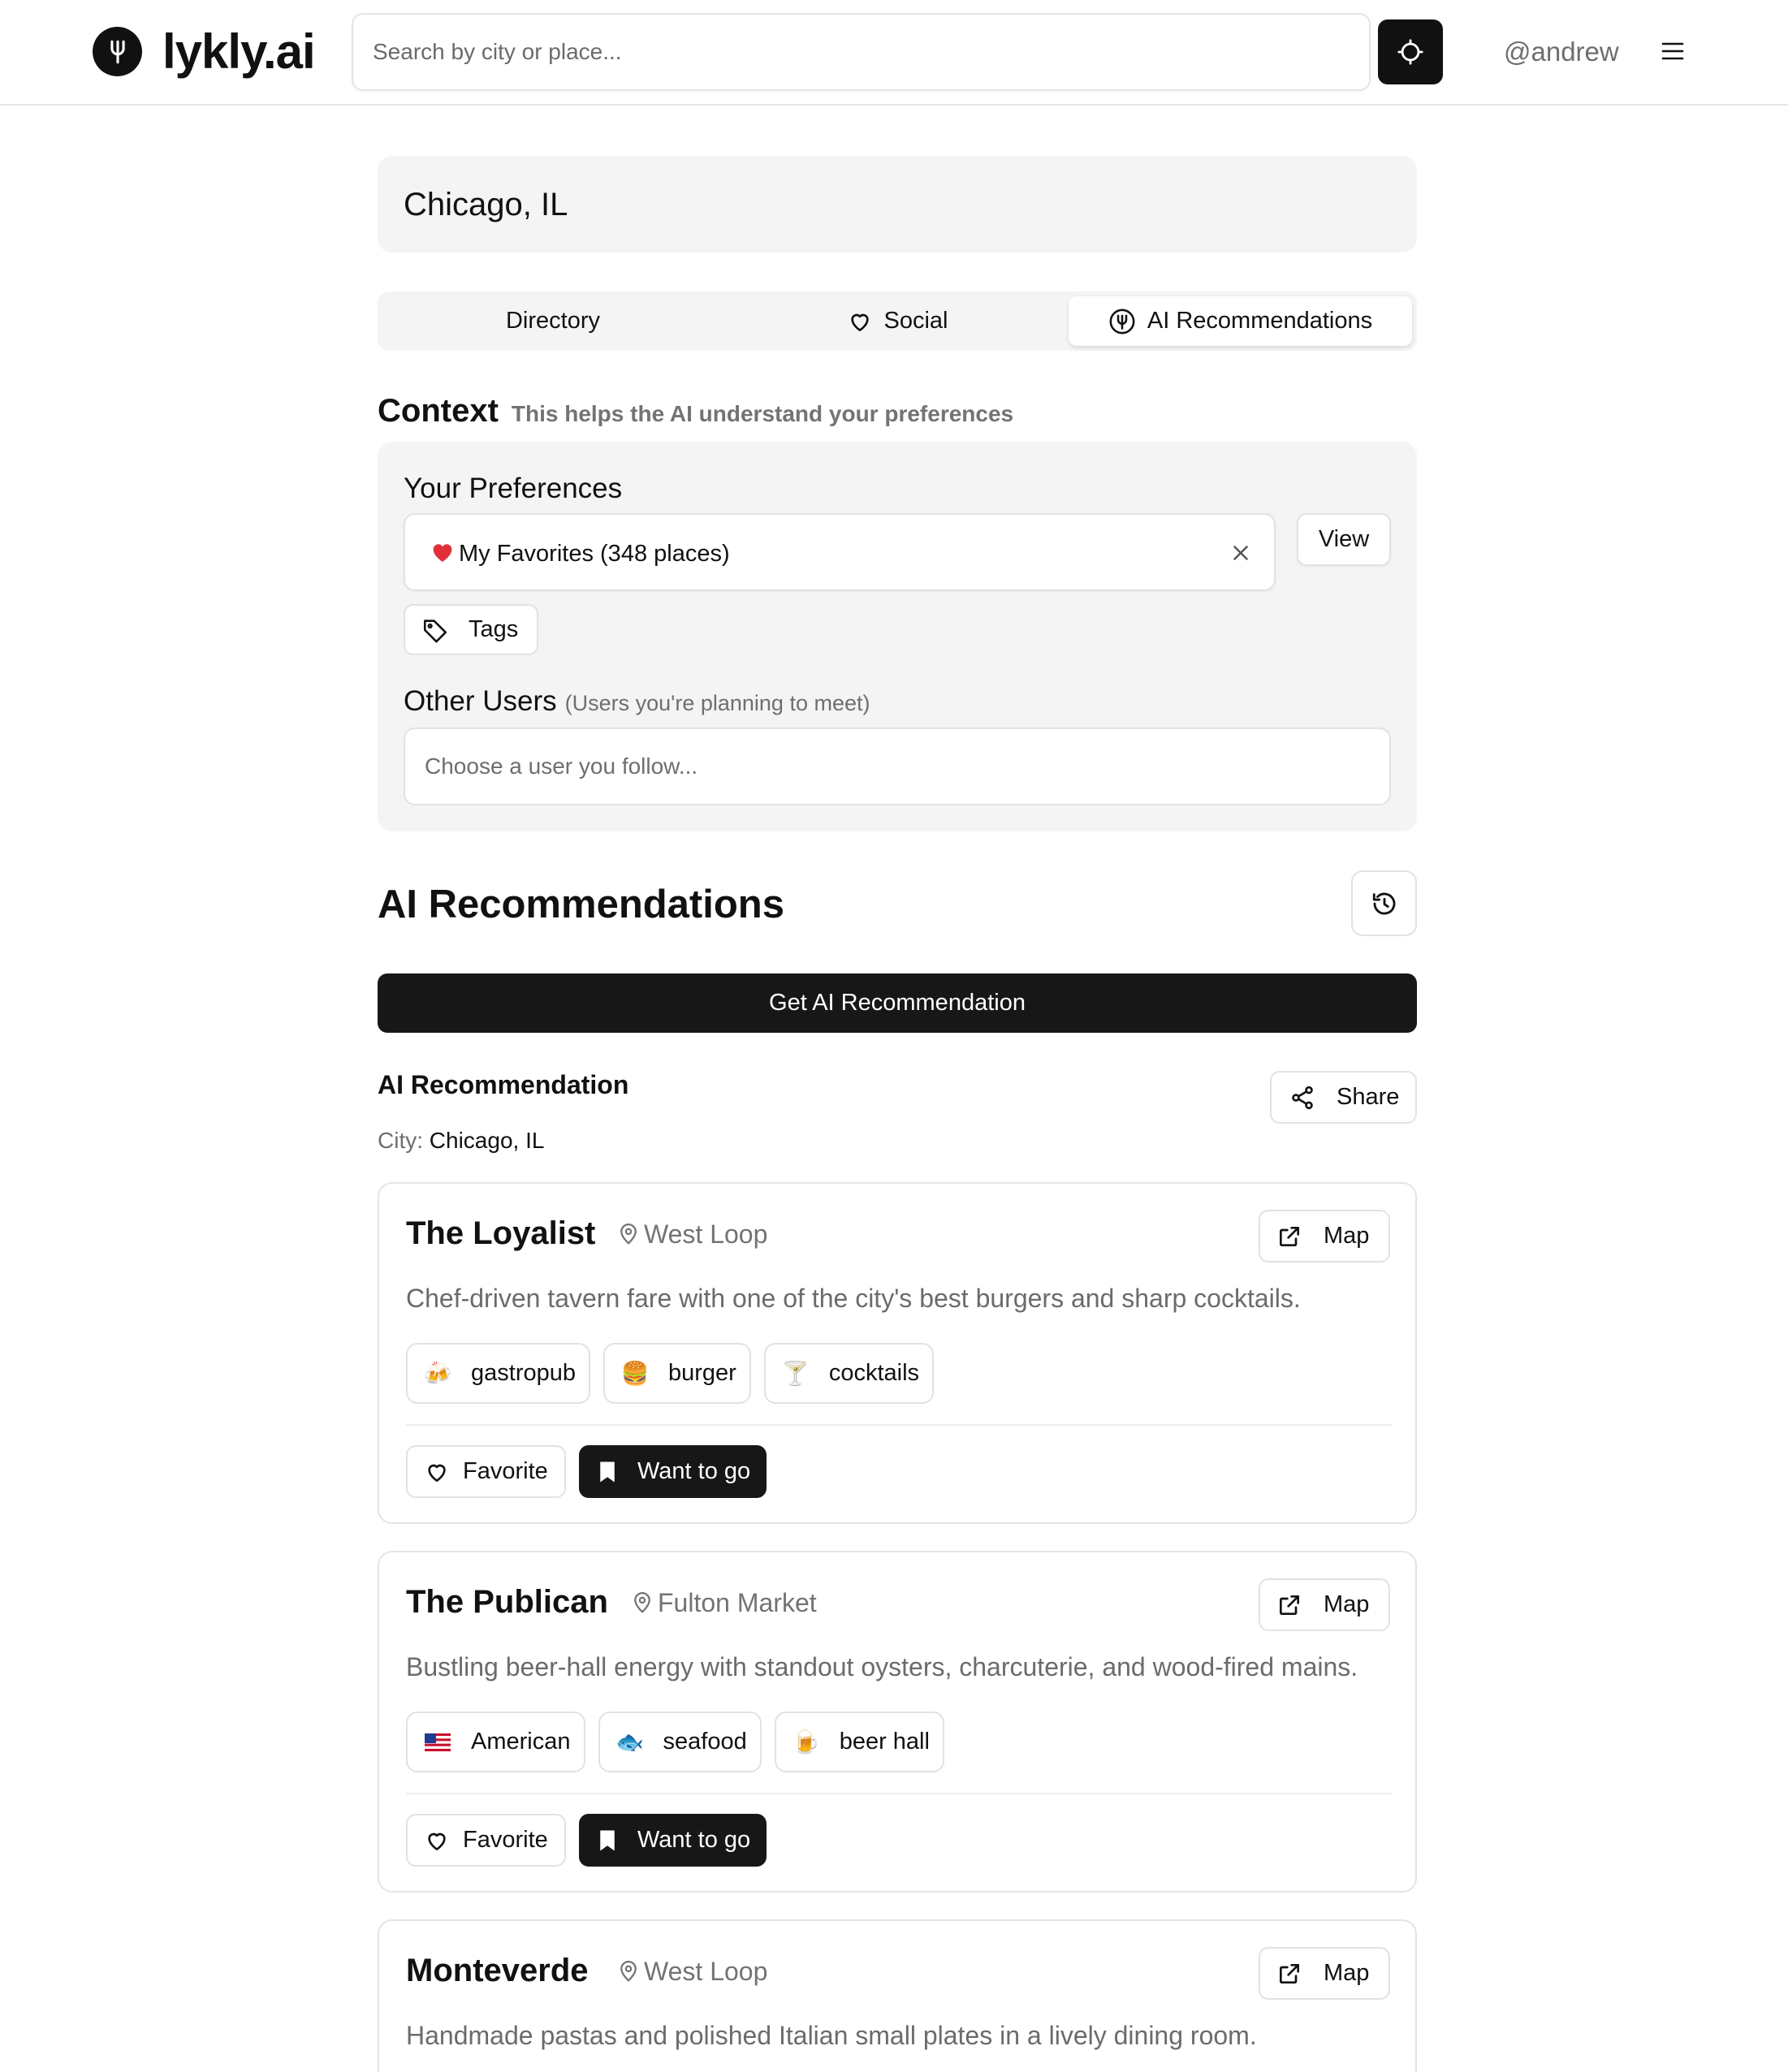 This screenshot has height=2072, width=1788. I want to click on user-select, so click(897, 766).